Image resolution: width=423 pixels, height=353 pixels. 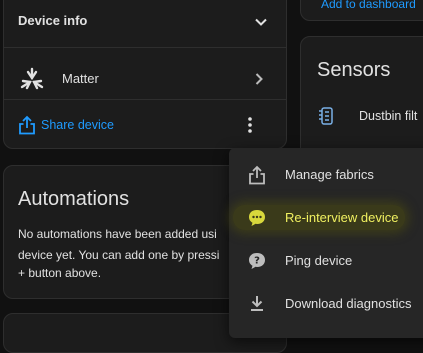 What do you see at coordinates (77, 125) in the screenshot?
I see `share-device-label: Share device` at bounding box center [77, 125].